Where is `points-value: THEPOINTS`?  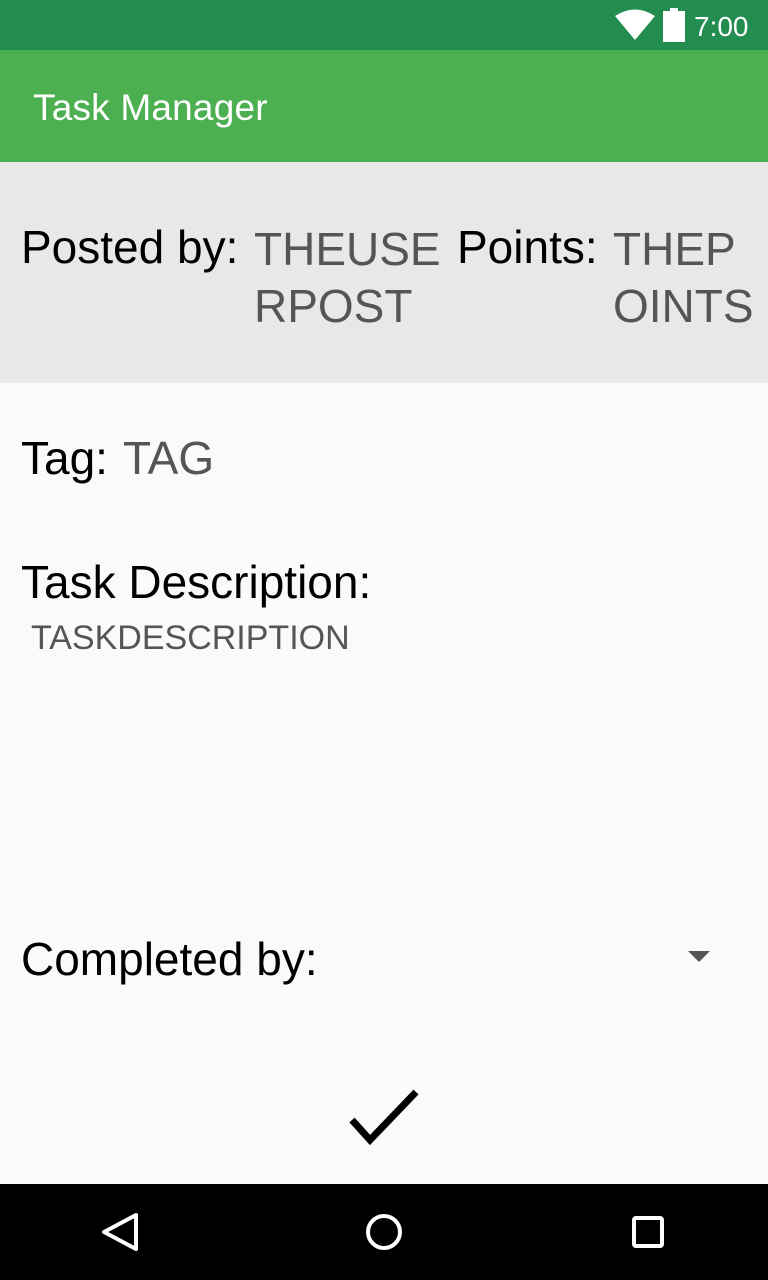 points-value: THEPOINTS is located at coordinates (683, 277).